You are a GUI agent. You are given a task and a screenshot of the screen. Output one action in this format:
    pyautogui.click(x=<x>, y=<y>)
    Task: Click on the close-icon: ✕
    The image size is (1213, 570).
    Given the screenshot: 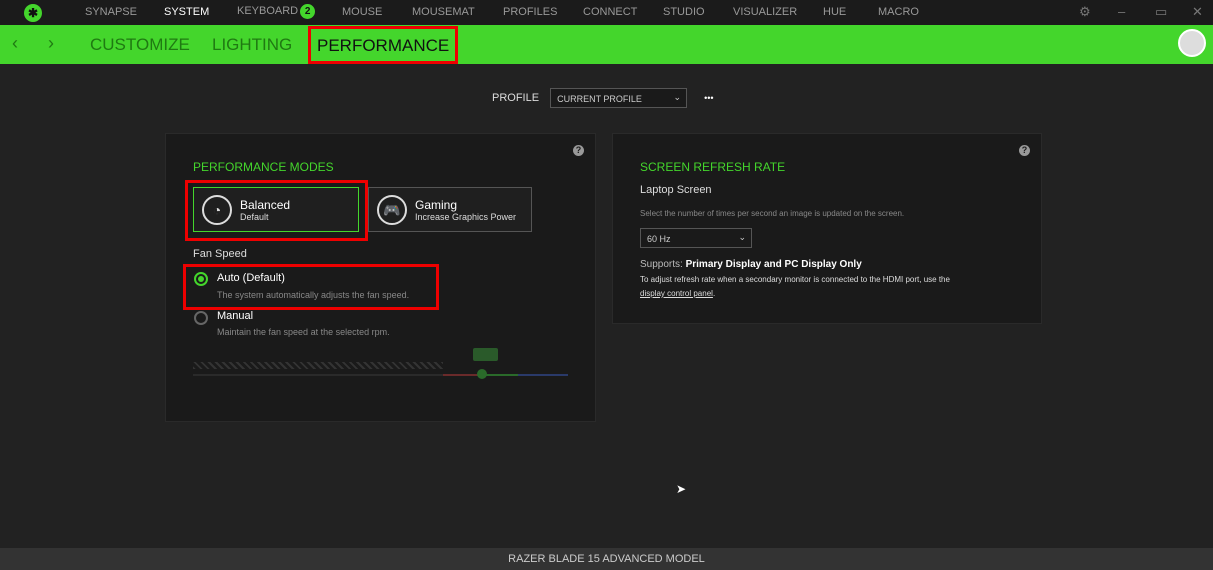 What is the action you would take?
    pyautogui.click(x=1197, y=12)
    